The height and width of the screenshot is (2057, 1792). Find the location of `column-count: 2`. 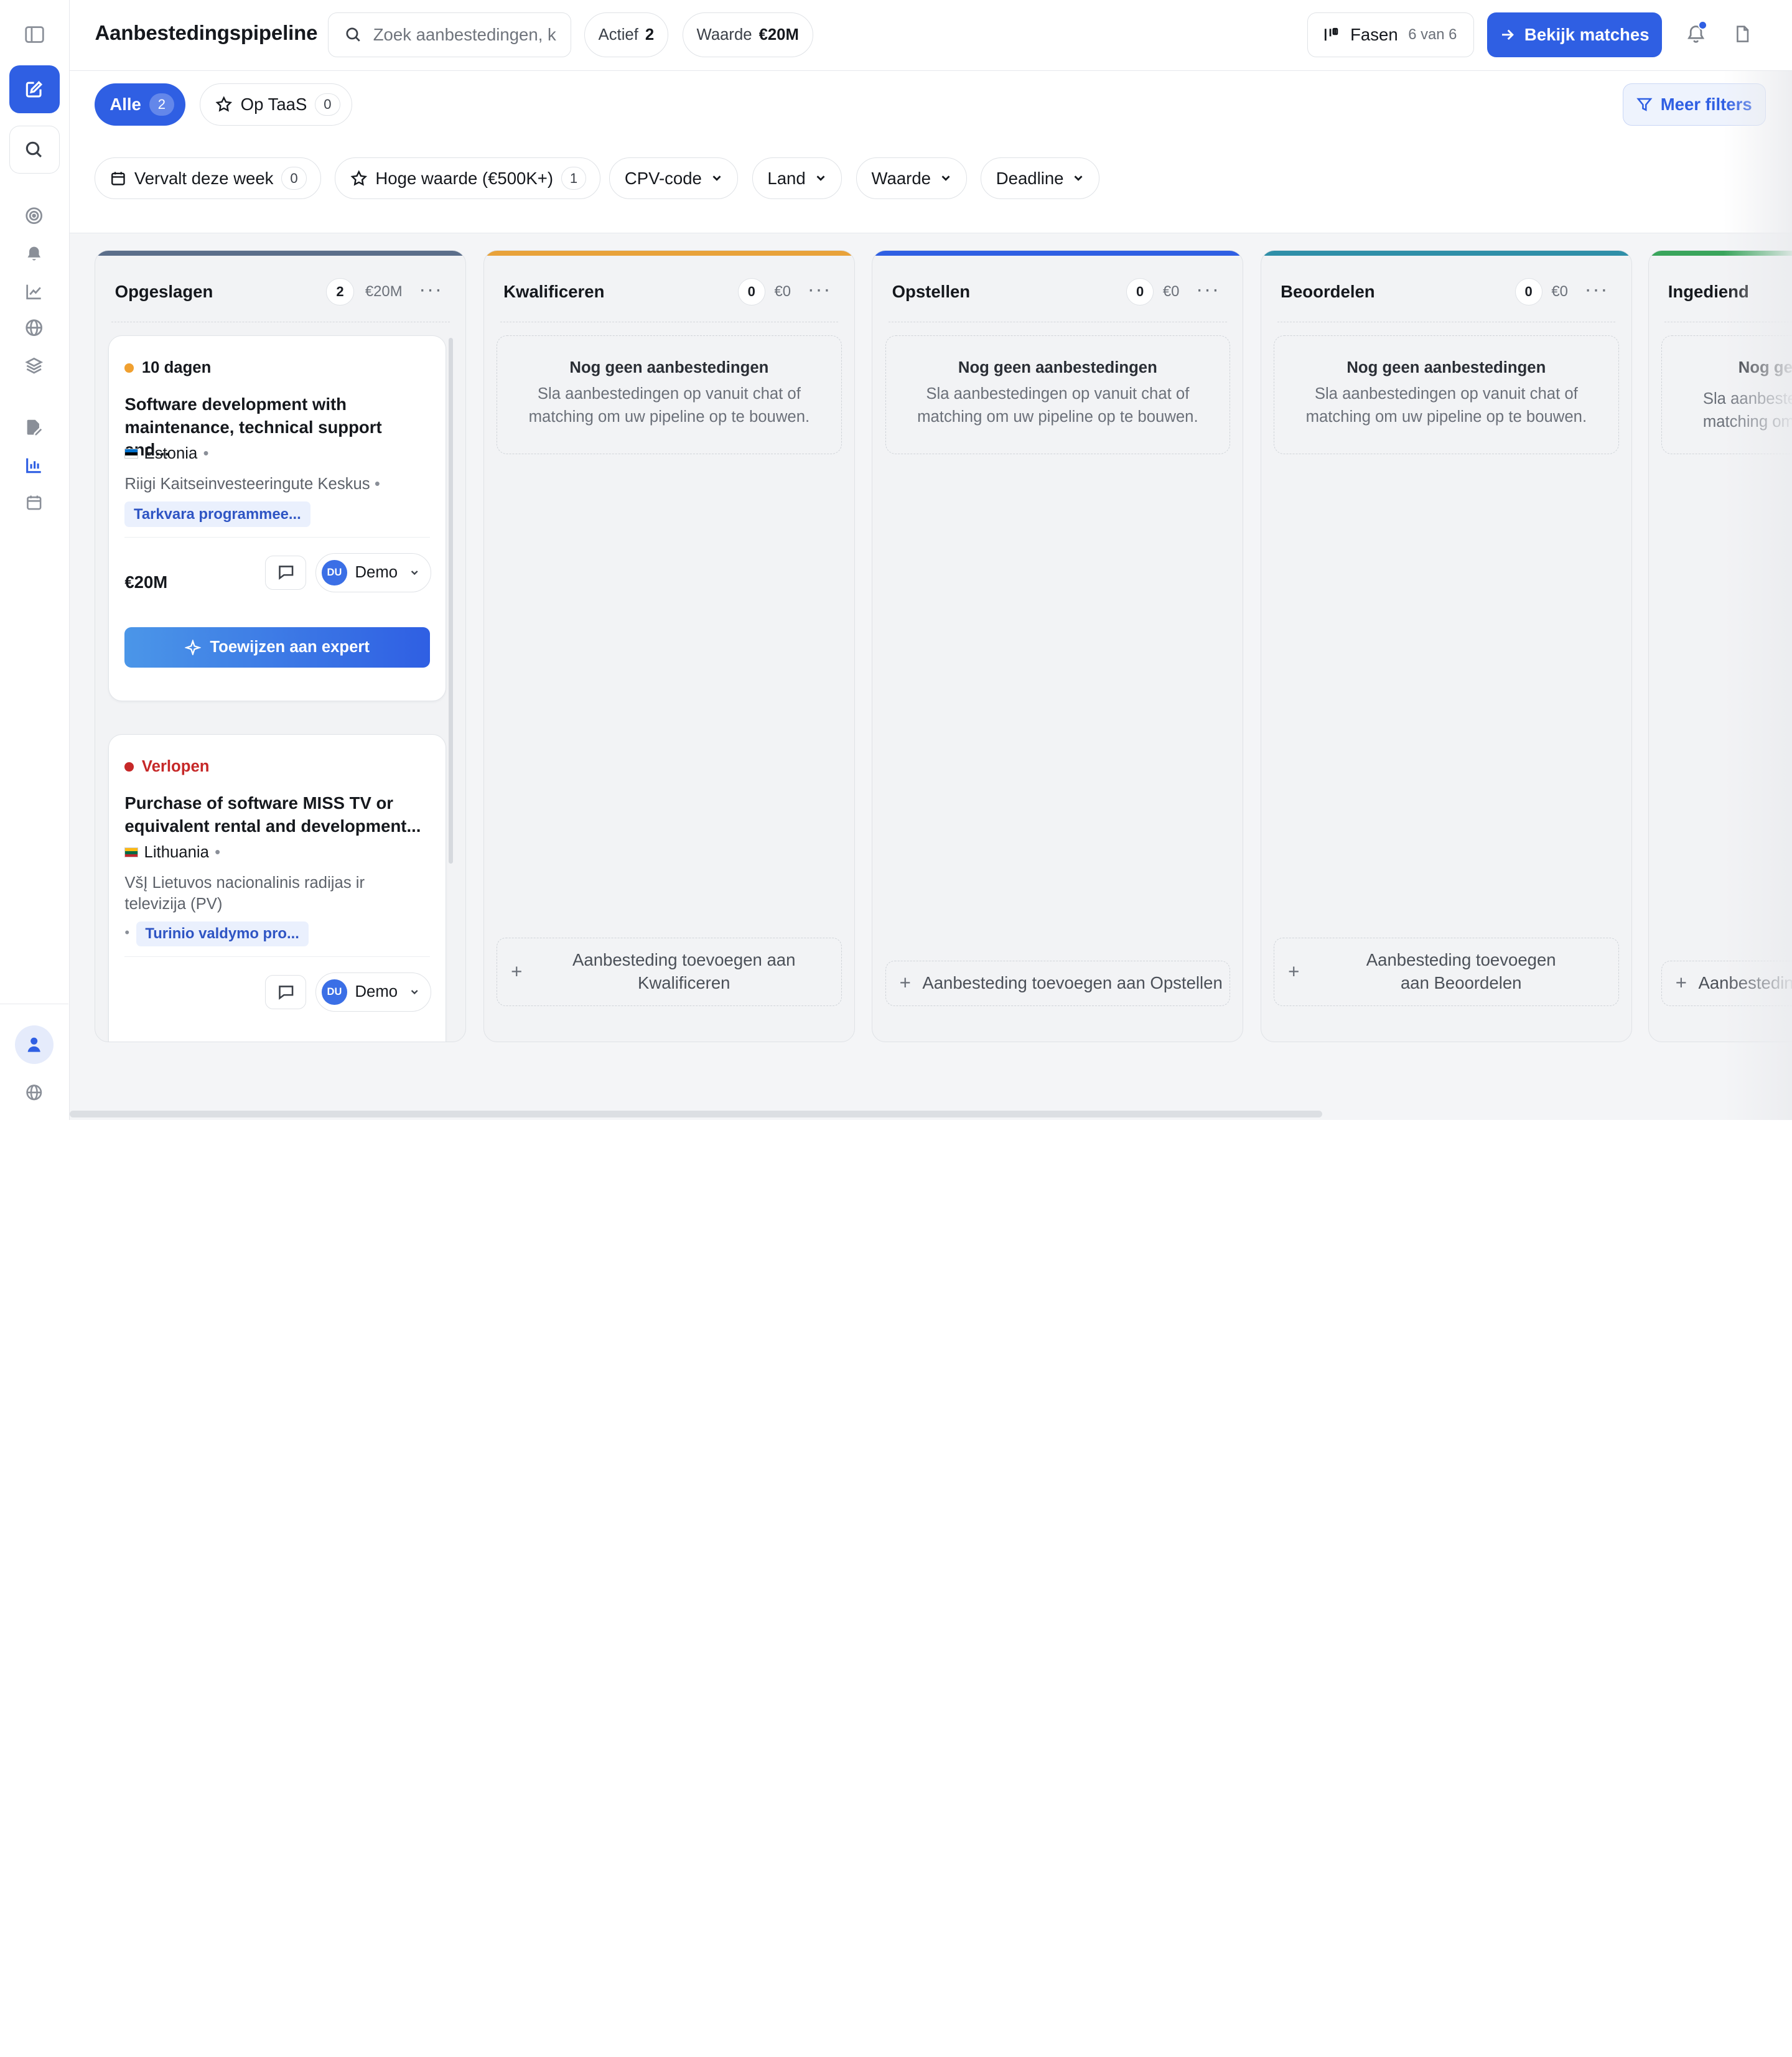

column-count: 2 is located at coordinates (340, 292).